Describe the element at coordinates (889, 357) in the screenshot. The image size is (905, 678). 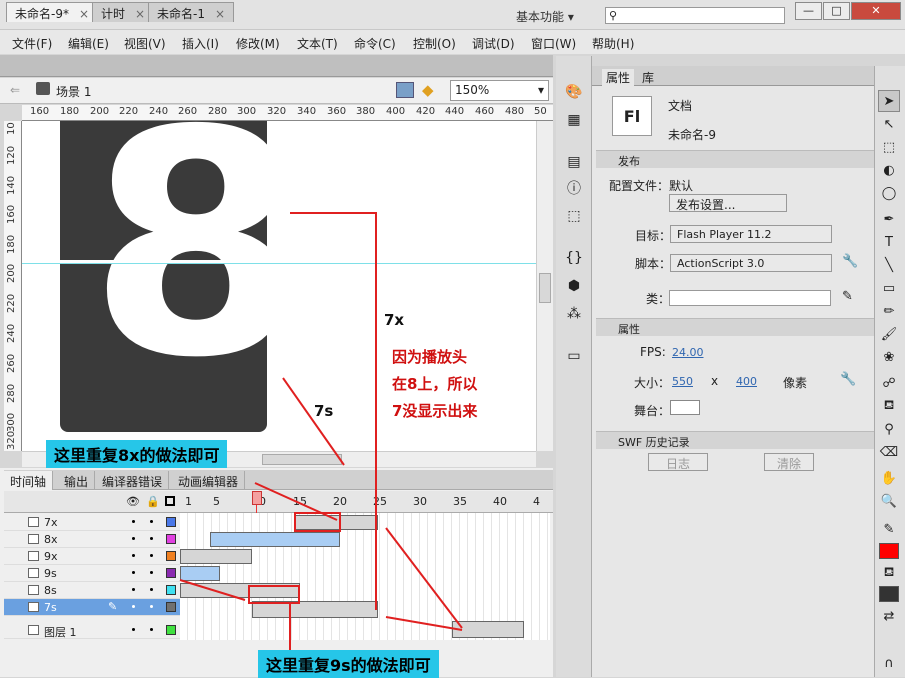
I see `deco-tool-icon: ❀` at that location.